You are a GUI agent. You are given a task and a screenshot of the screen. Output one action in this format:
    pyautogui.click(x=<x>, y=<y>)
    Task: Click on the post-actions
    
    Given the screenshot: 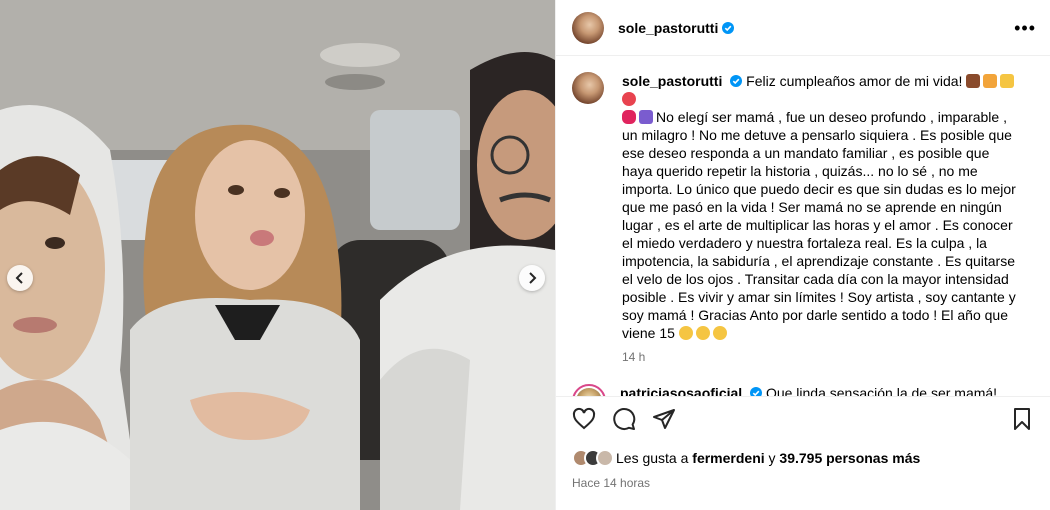 What is the action you would take?
    pyautogui.click(x=803, y=418)
    